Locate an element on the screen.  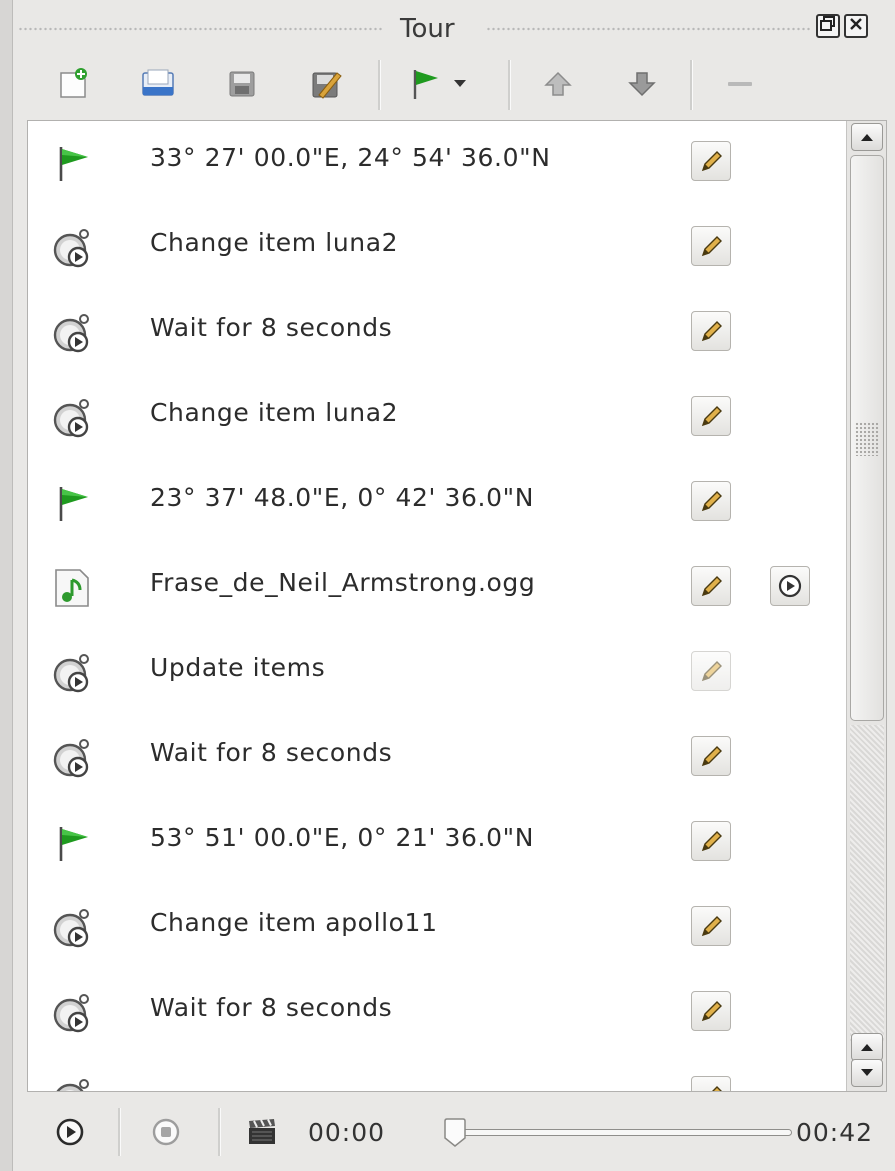
close-window-button is located at coordinates (856, 26).